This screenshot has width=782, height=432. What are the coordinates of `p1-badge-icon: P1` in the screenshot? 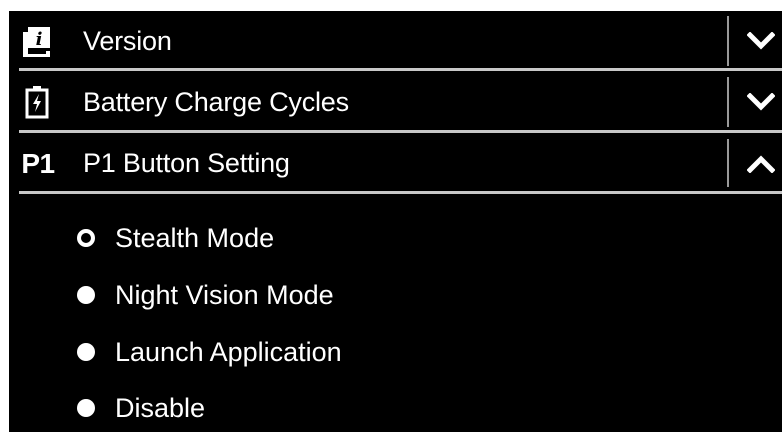 It's located at (38, 163).